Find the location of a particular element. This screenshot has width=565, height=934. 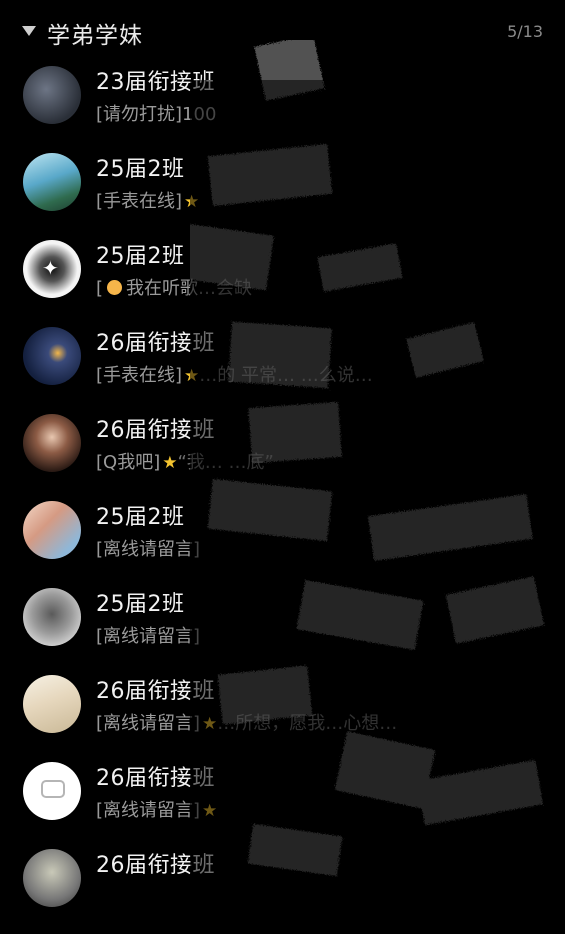

status-text: [请勿打扰]100 is located at coordinates (156, 114).